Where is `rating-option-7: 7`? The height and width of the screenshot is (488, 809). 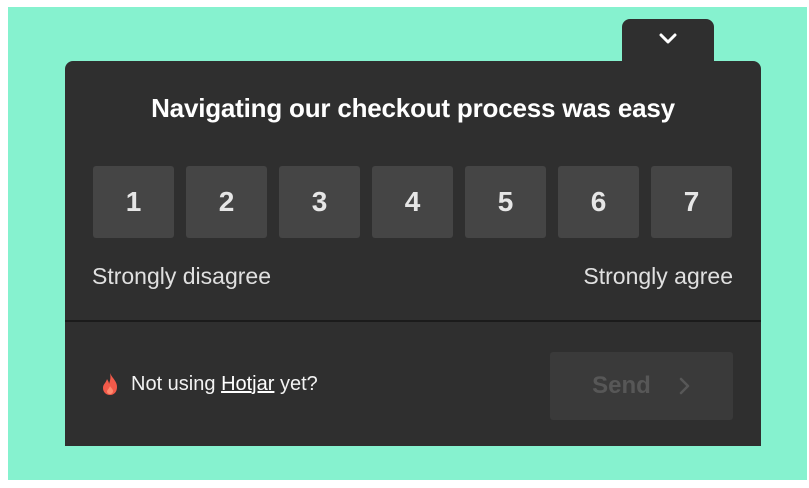
rating-option-7: 7 is located at coordinates (691, 202).